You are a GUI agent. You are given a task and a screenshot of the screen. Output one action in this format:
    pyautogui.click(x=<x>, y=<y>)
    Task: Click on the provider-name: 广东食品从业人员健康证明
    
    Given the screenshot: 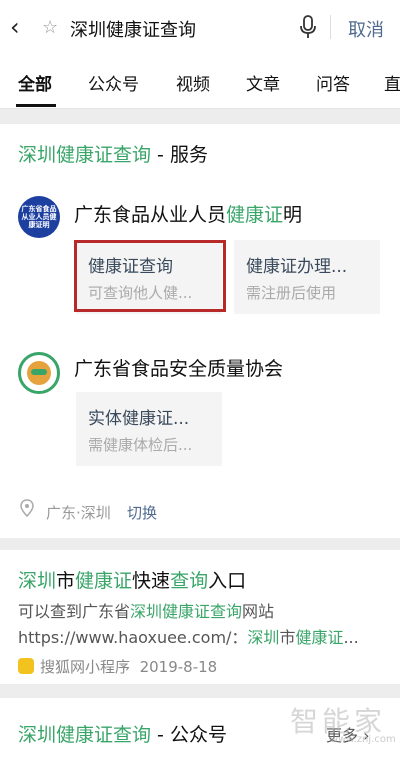 What is the action you would take?
    pyautogui.click(x=188, y=213)
    